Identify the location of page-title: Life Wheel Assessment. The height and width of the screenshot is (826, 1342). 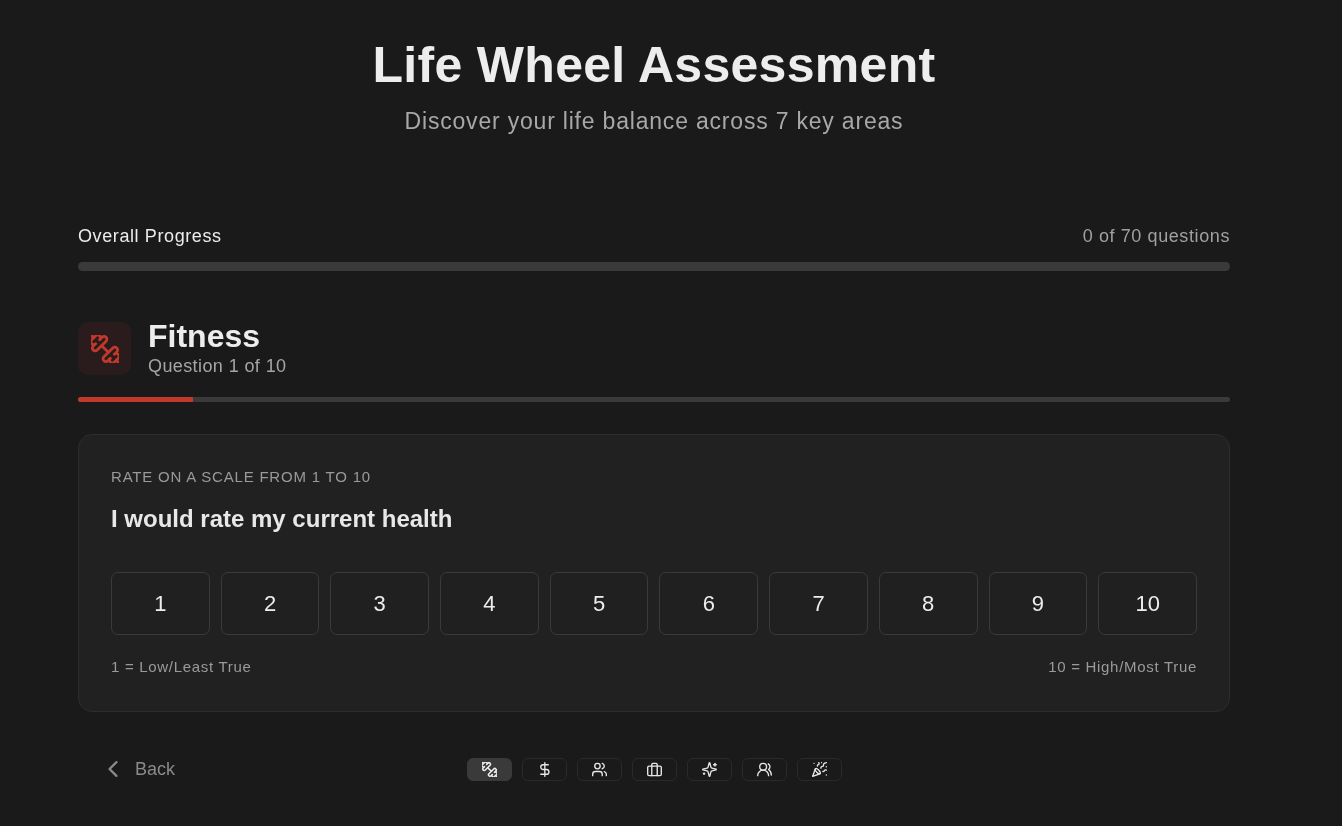
(654, 65).